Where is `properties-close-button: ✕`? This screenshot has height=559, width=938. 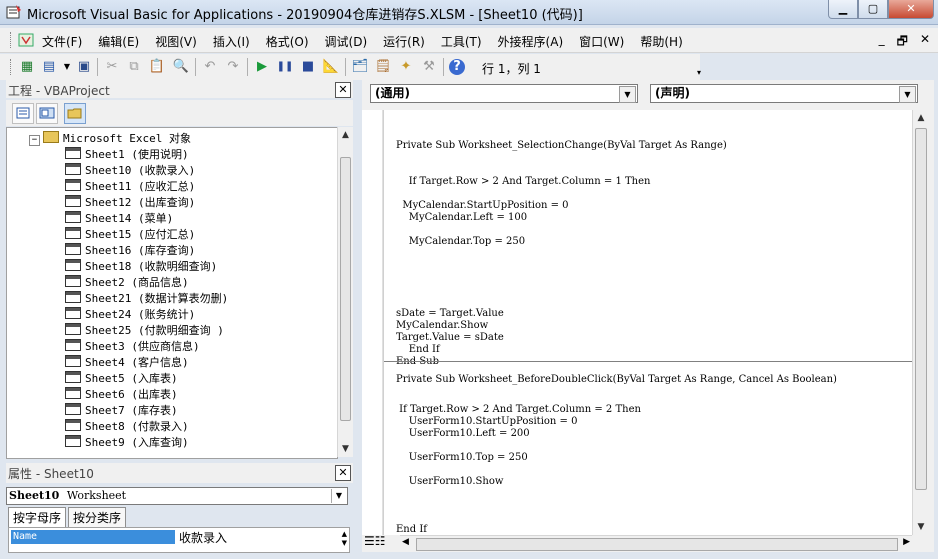 properties-close-button: ✕ is located at coordinates (343, 473).